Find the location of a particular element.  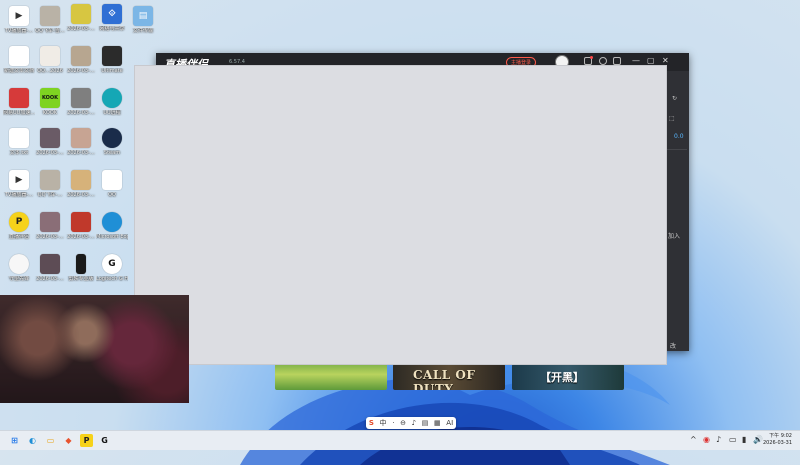

desktop-icon: QQ…2026 is located at coordinates (50, 60).